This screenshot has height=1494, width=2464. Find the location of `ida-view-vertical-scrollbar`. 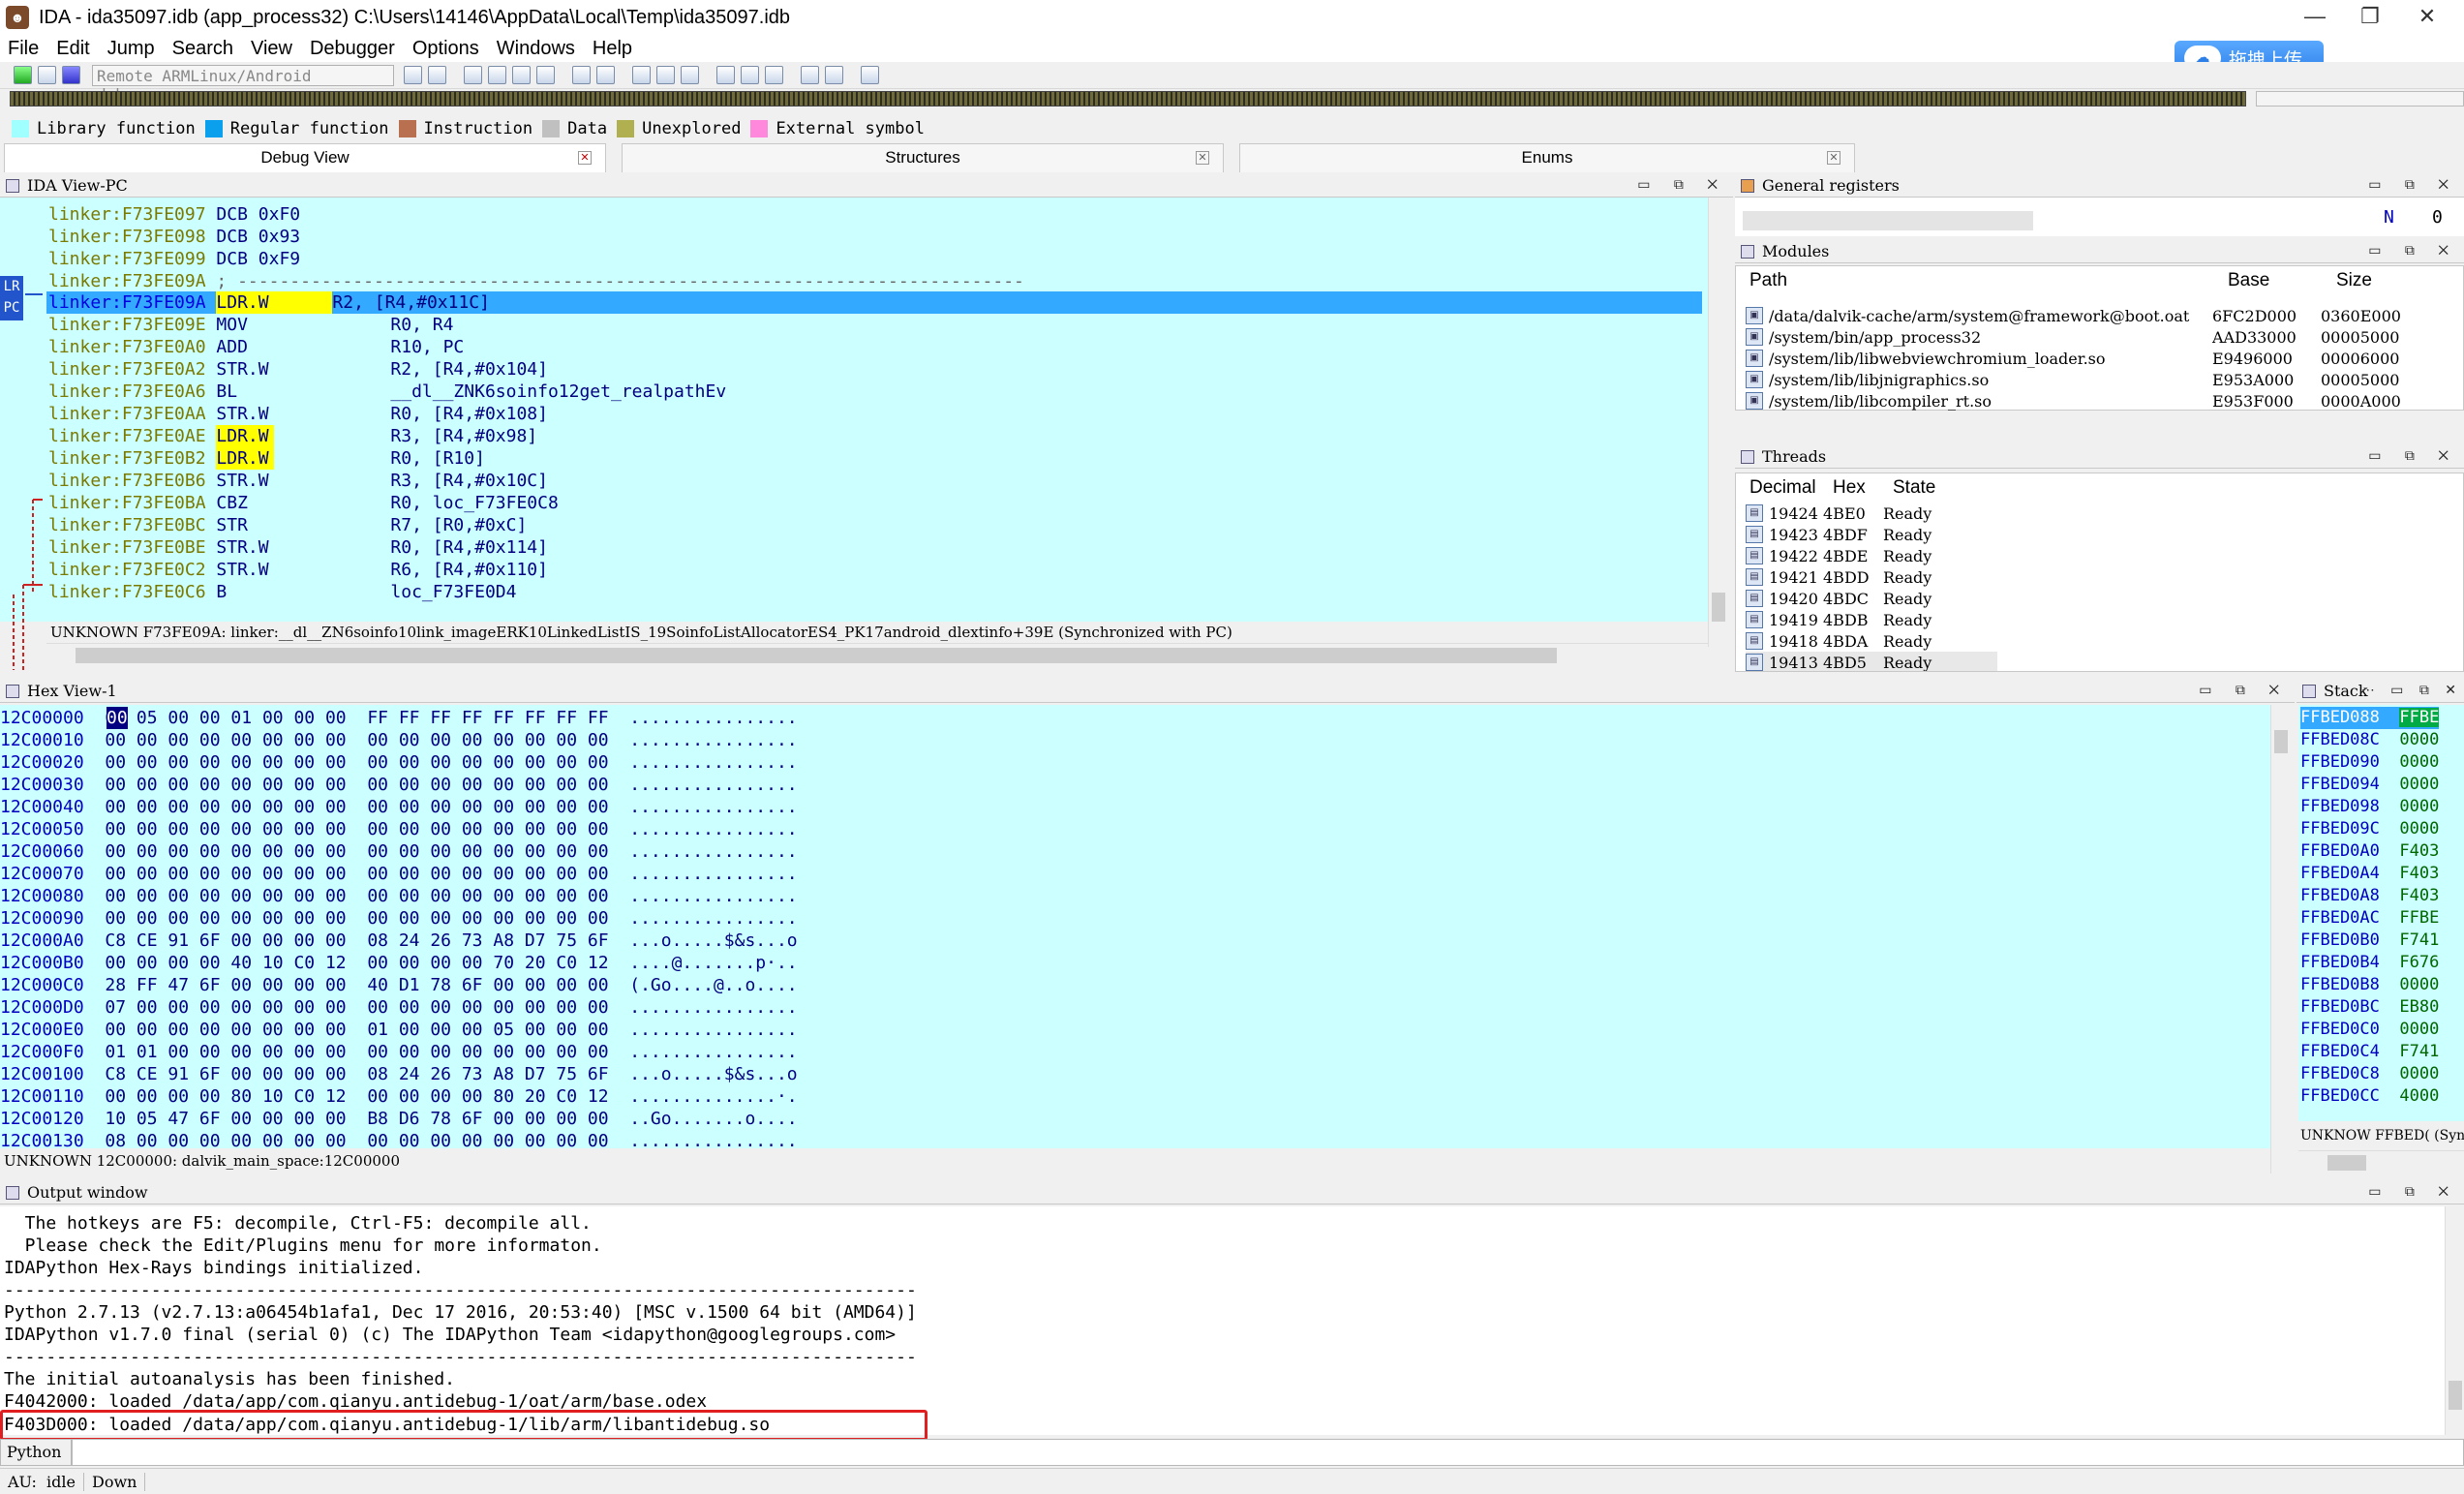

ida-view-vertical-scrollbar is located at coordinates (1717, 422).